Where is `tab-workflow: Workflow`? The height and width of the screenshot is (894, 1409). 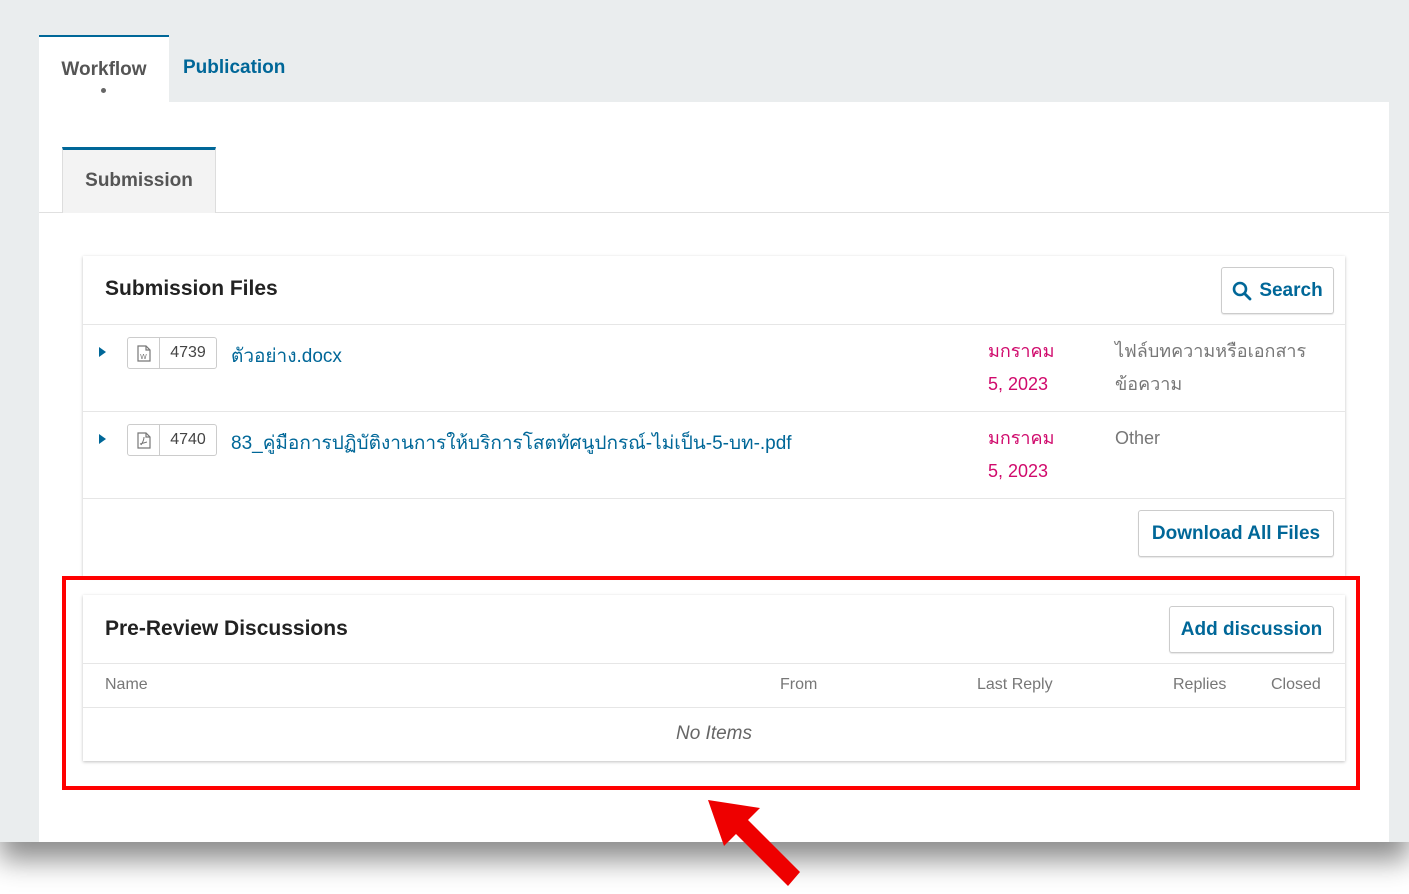 tab-workflow: Workflow is located at coordinates (104, 69).